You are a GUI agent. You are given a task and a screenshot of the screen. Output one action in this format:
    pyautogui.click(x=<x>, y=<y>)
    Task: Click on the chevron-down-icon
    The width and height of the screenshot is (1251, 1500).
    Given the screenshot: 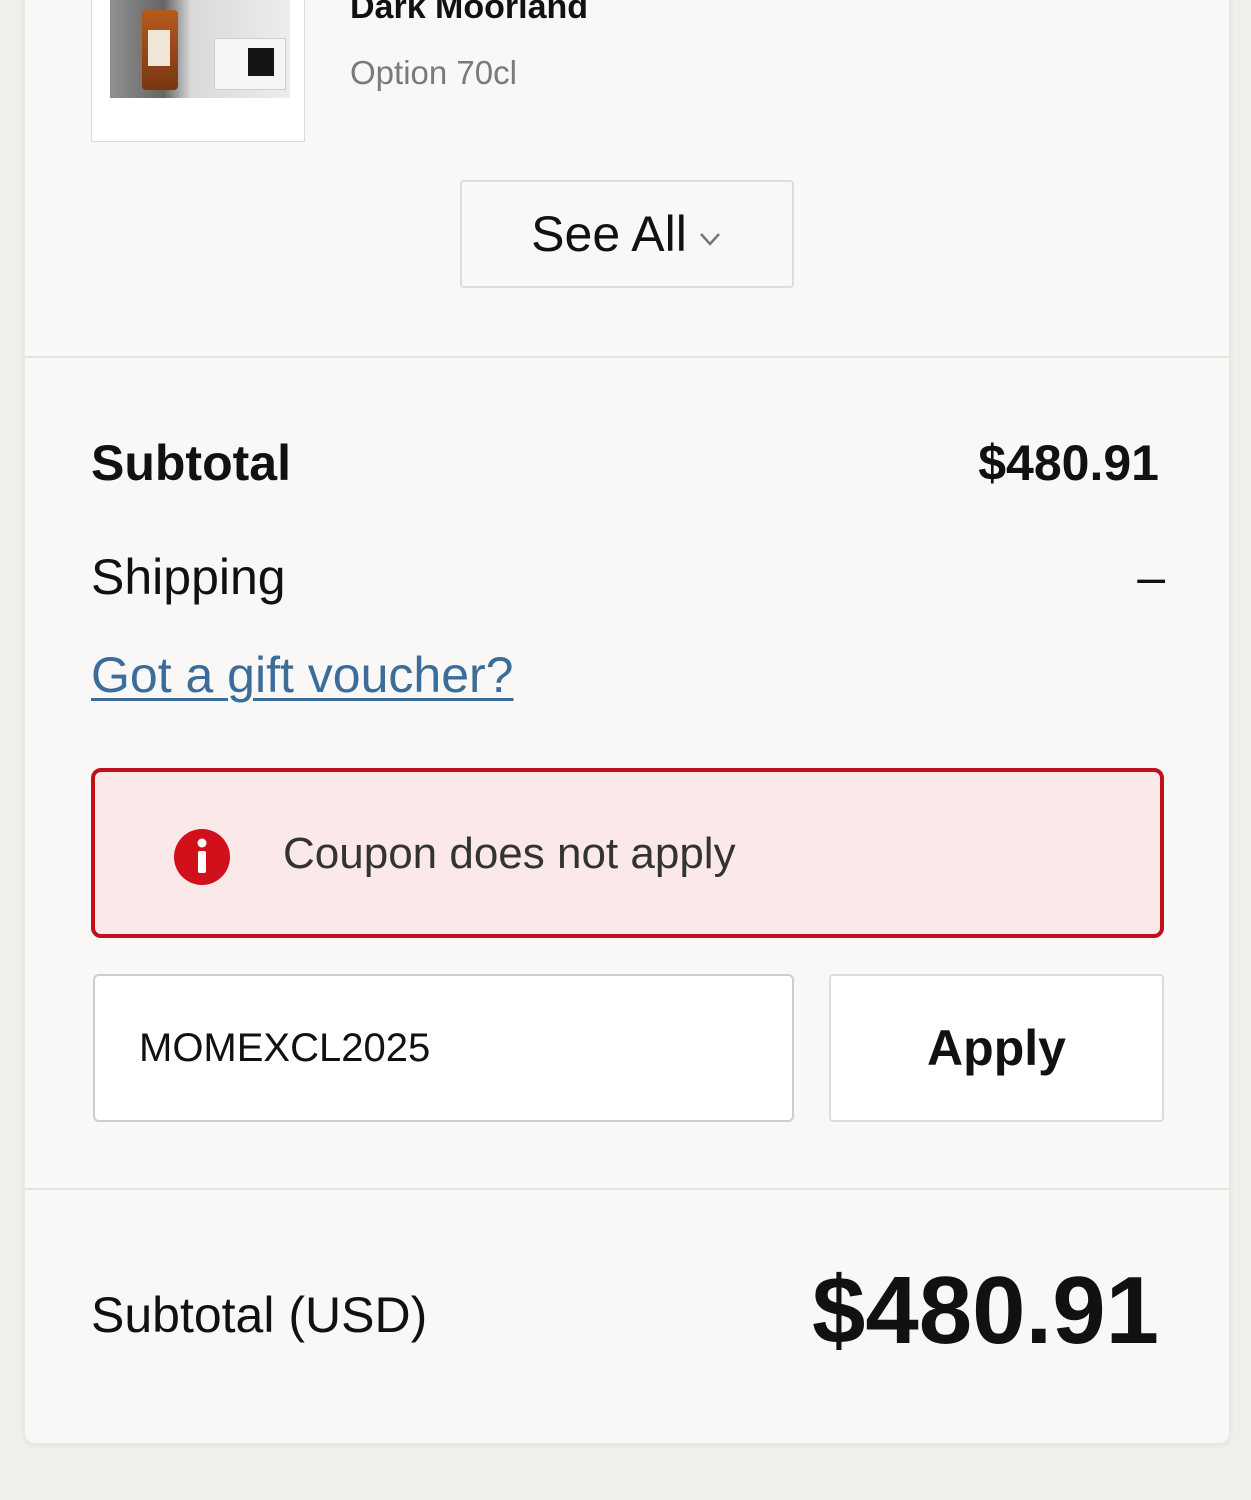 What is the action you would take?
    pyautogui.click(x=709, y=239)
    